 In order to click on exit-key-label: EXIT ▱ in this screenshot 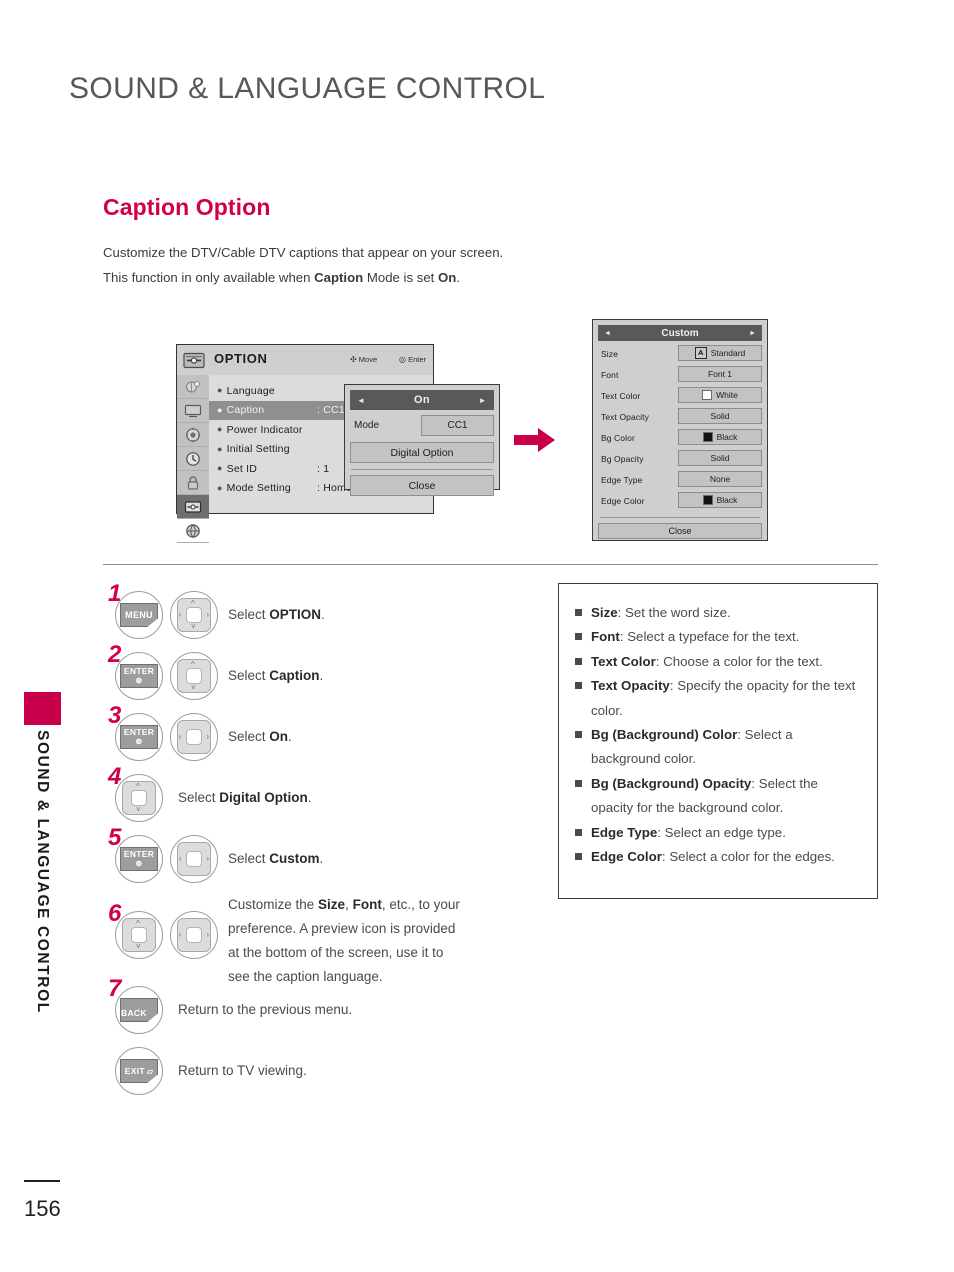, I will do `click(139, 1071)`.